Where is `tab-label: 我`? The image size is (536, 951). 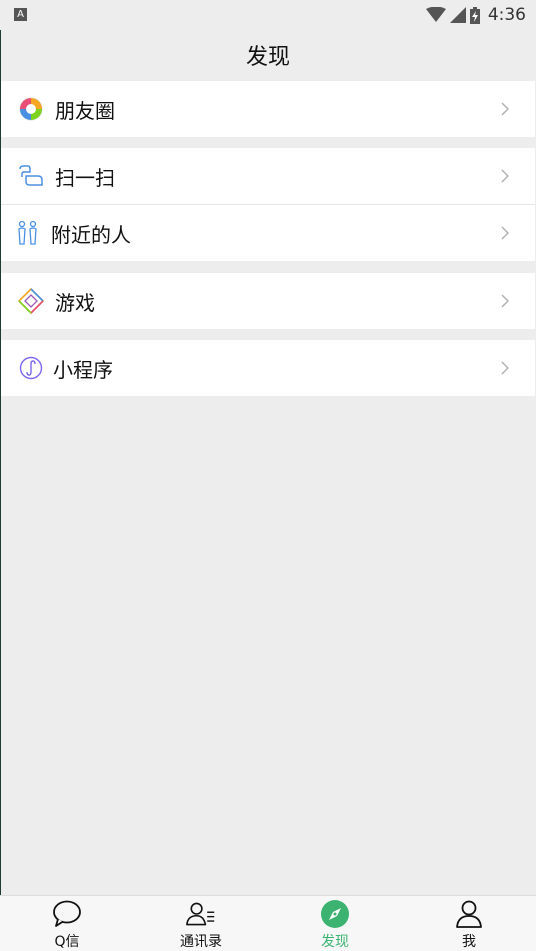
tab-label: 我 is located at coordinates (469, 942).